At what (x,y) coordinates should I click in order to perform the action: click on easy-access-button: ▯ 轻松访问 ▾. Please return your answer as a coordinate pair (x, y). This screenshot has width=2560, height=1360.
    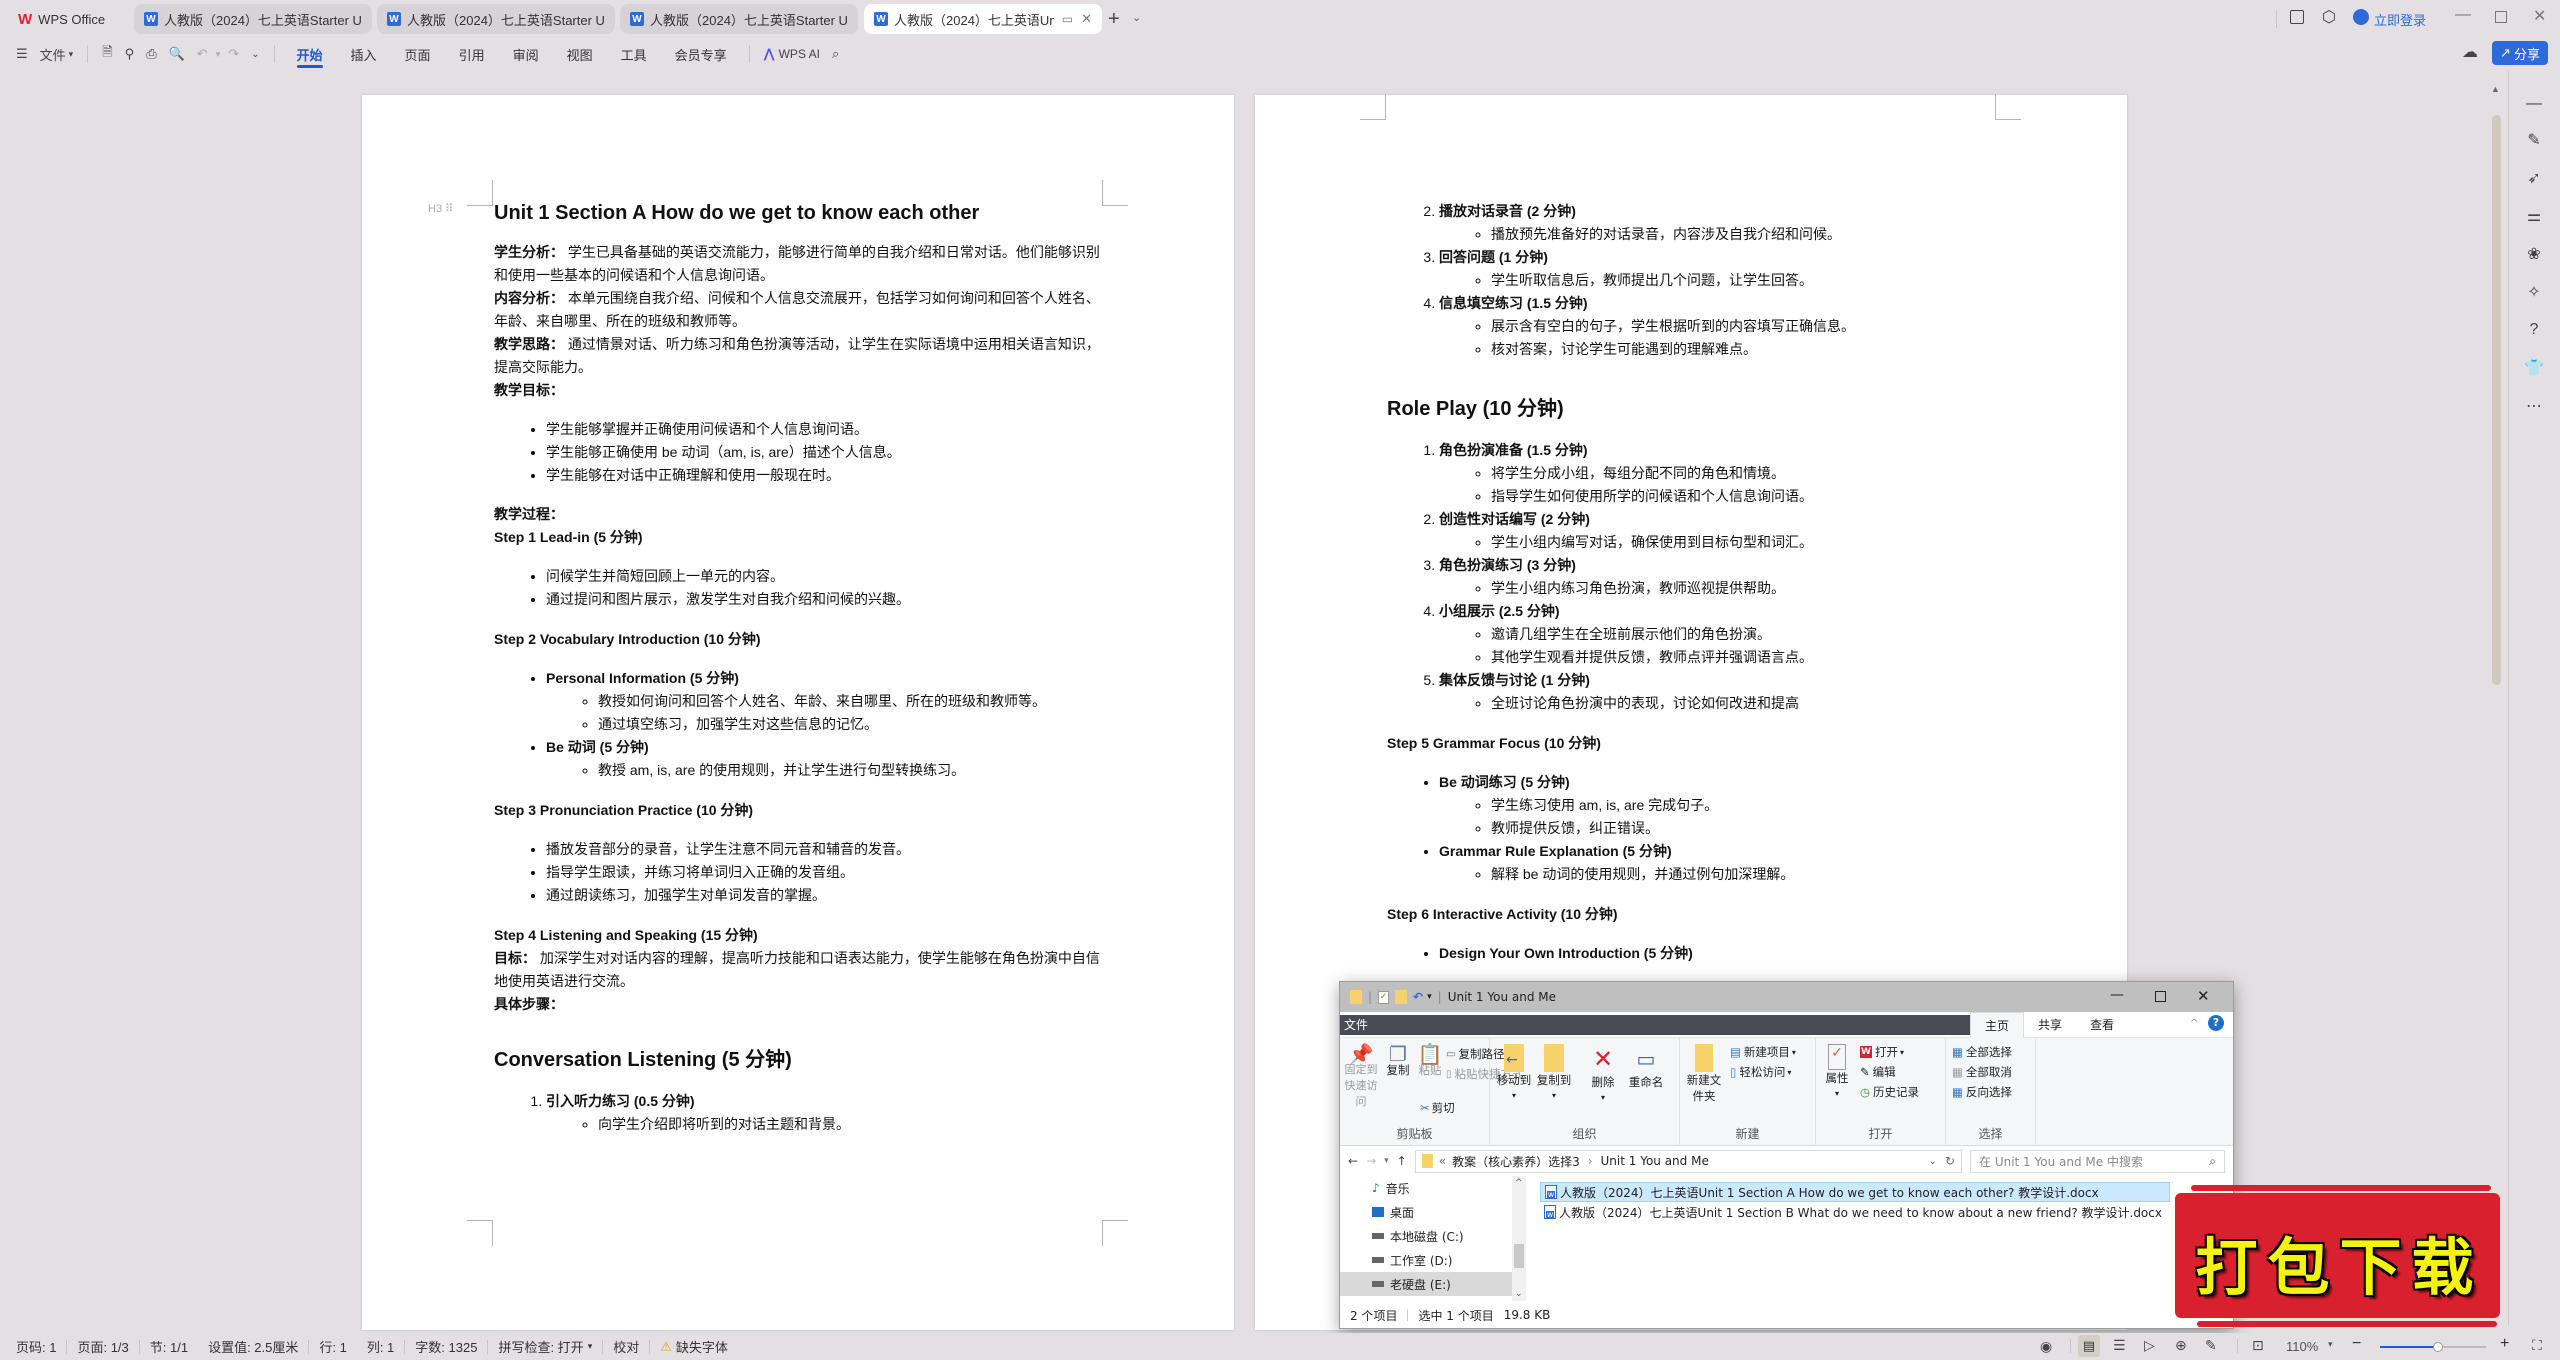
    Looking at the image, I should click on (1760, 1072).